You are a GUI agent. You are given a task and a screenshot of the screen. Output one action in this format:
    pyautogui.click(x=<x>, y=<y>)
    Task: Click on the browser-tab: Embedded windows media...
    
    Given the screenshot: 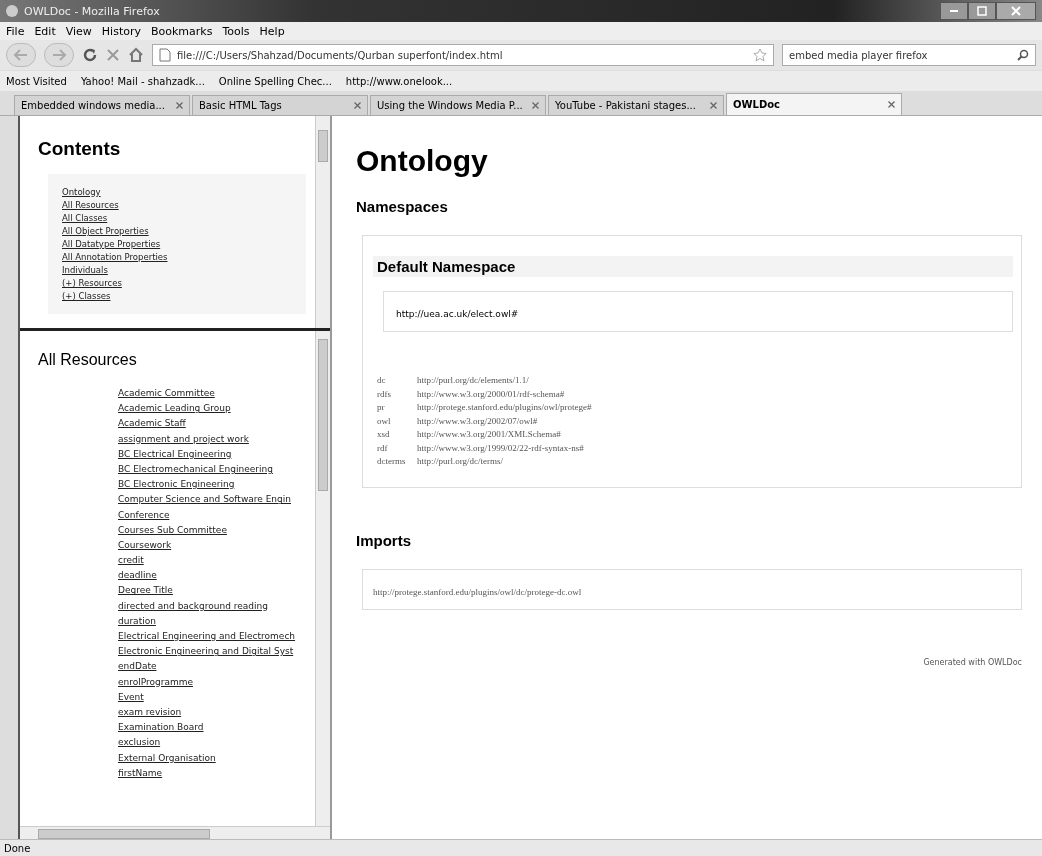 What is the action you would take?
    pyautogui.click(x=102, y=105)
    